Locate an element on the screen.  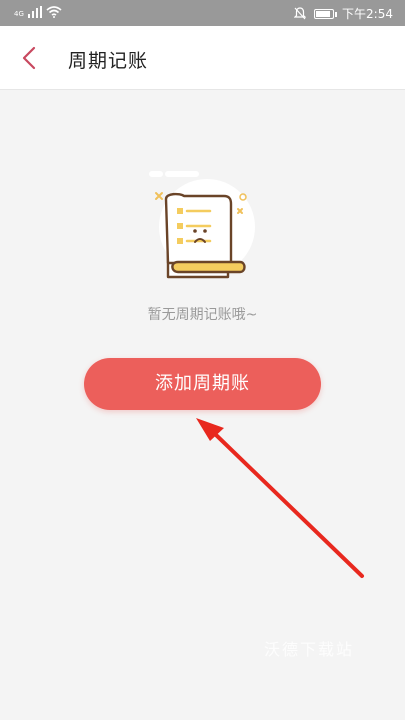
watermark: 沃德下载站 is located at coordinates (309, 649).